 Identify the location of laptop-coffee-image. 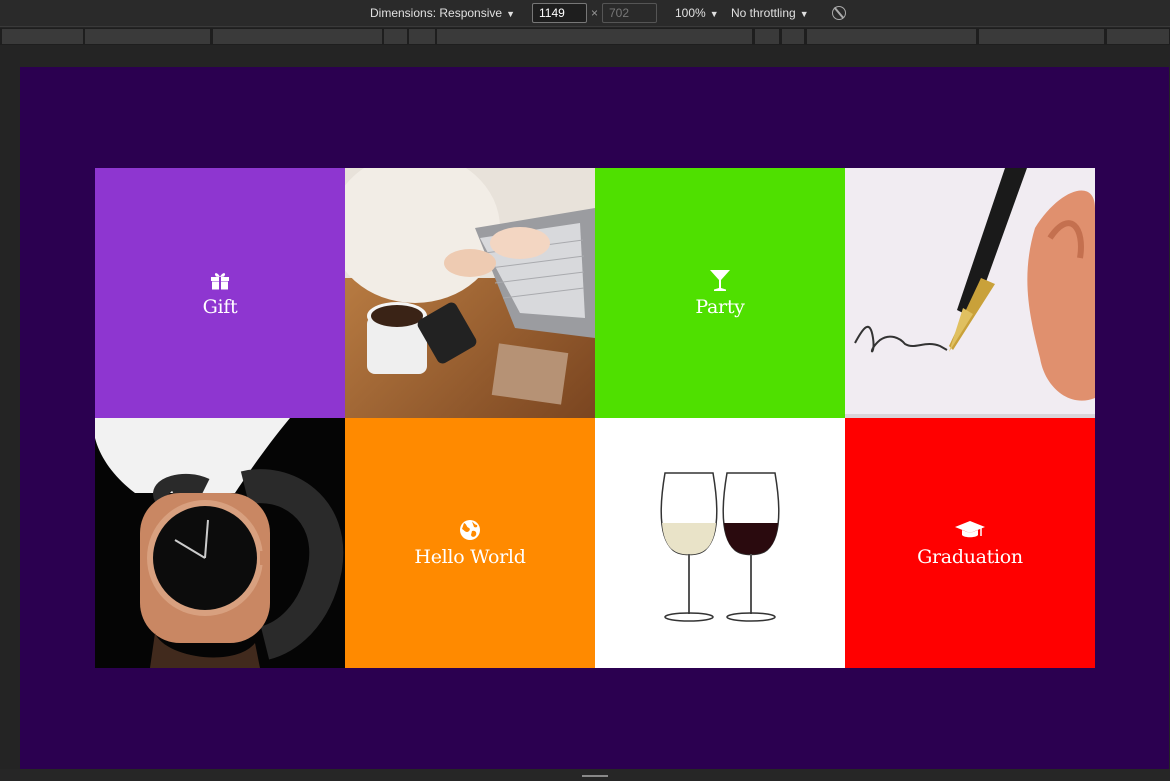
(470, 293).